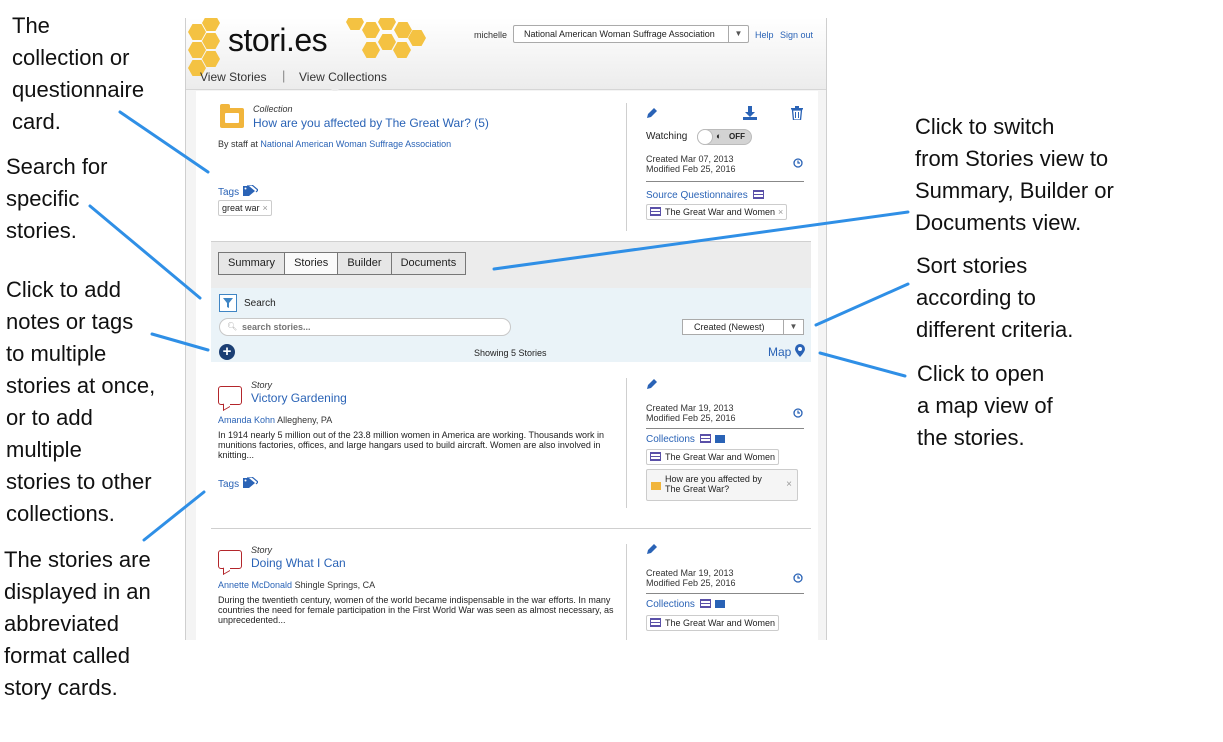  Describe the element at coordinates (229, 484) in the screenshot. I see `tags-label-text: Tags` at that location.